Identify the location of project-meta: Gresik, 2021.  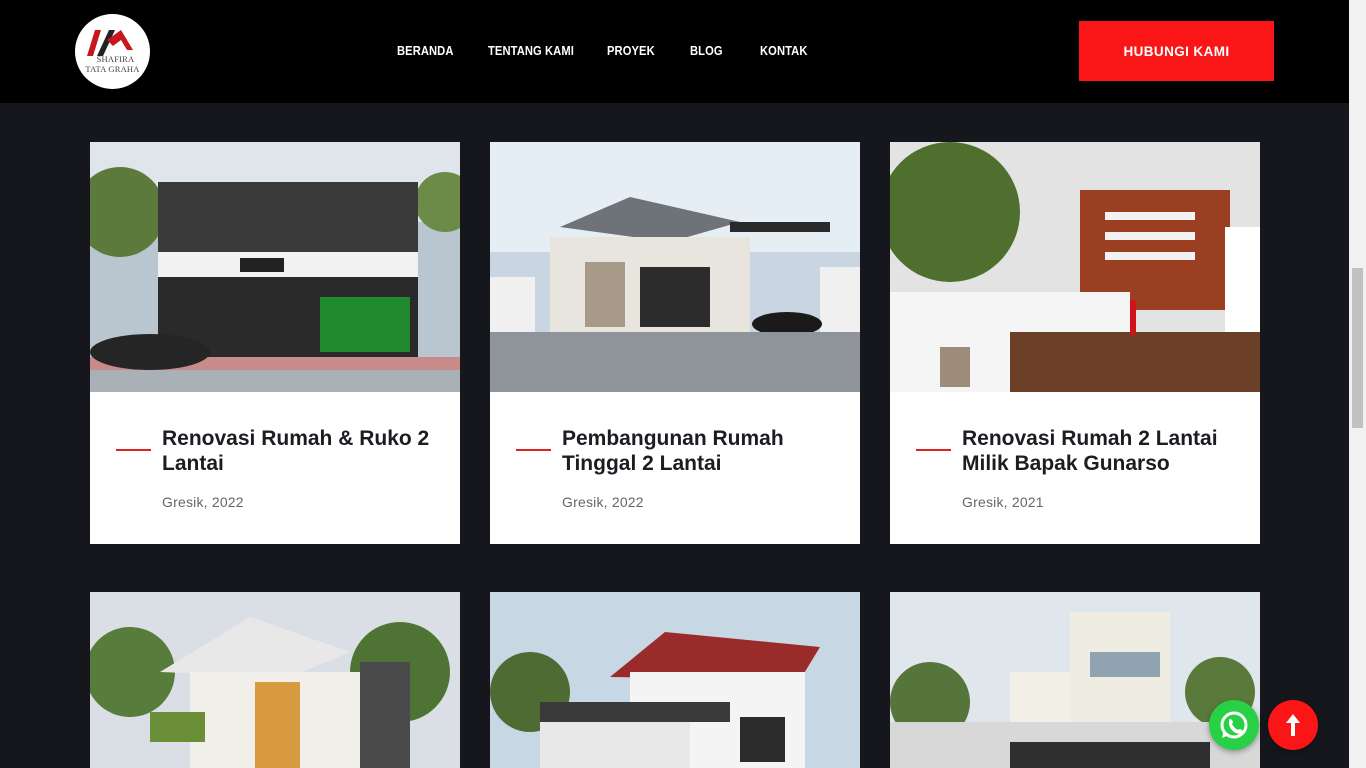
(1003, 502).